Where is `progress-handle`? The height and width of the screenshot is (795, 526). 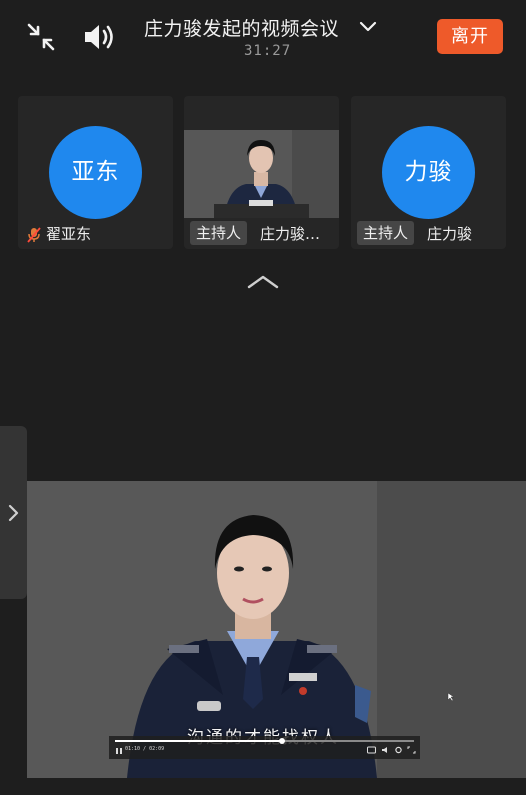 progress-handle is located at coordinates (282, 741).